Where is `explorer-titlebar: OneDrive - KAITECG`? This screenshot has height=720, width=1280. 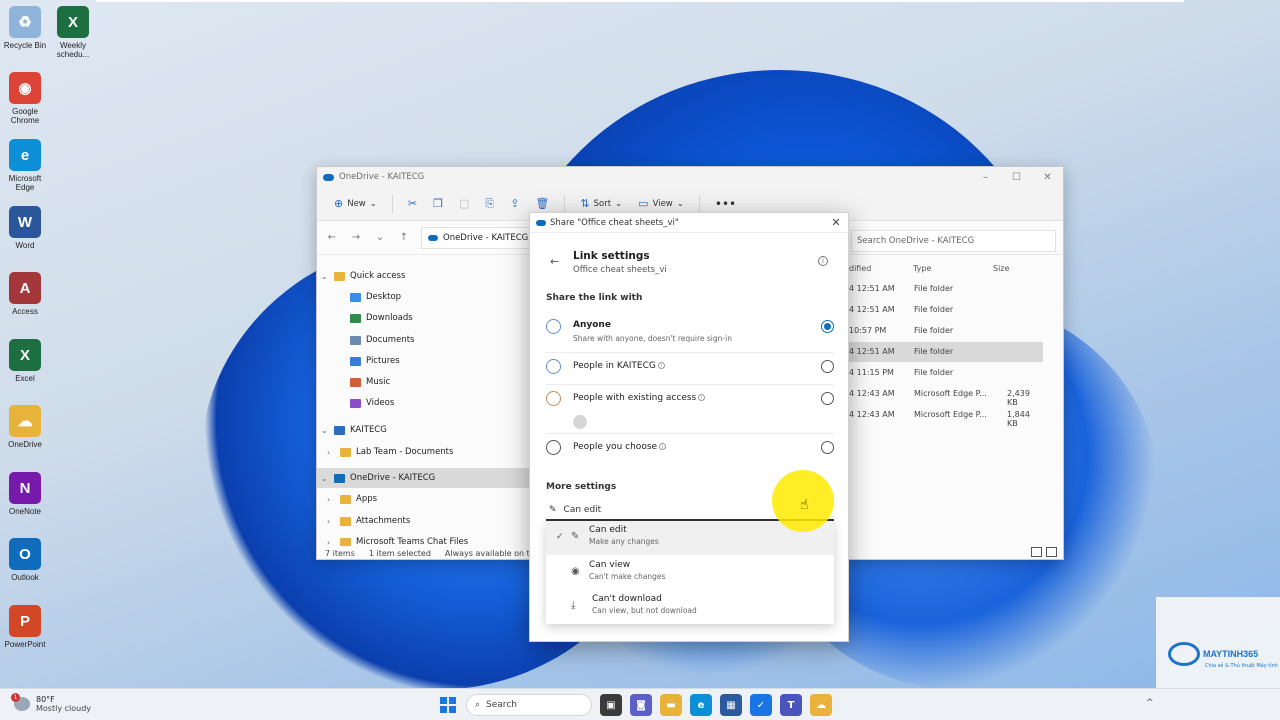 explorer-titlebar: OneDrive - KAITECG is located at coordinates (690, 177).